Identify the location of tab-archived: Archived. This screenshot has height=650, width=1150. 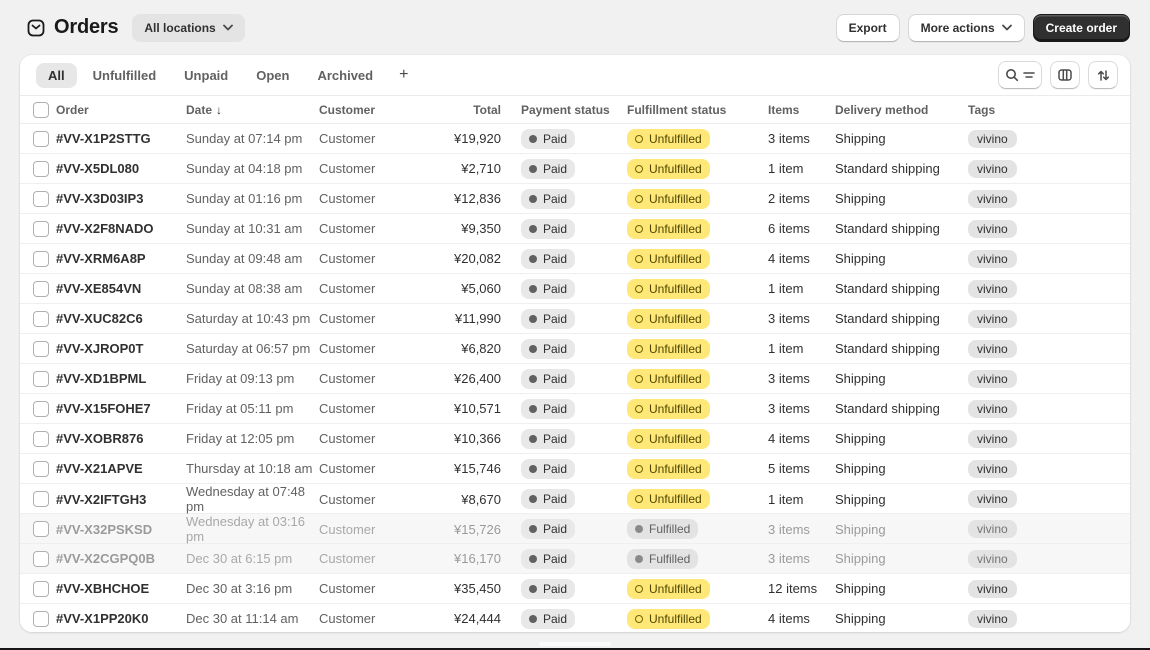
(345, 75).